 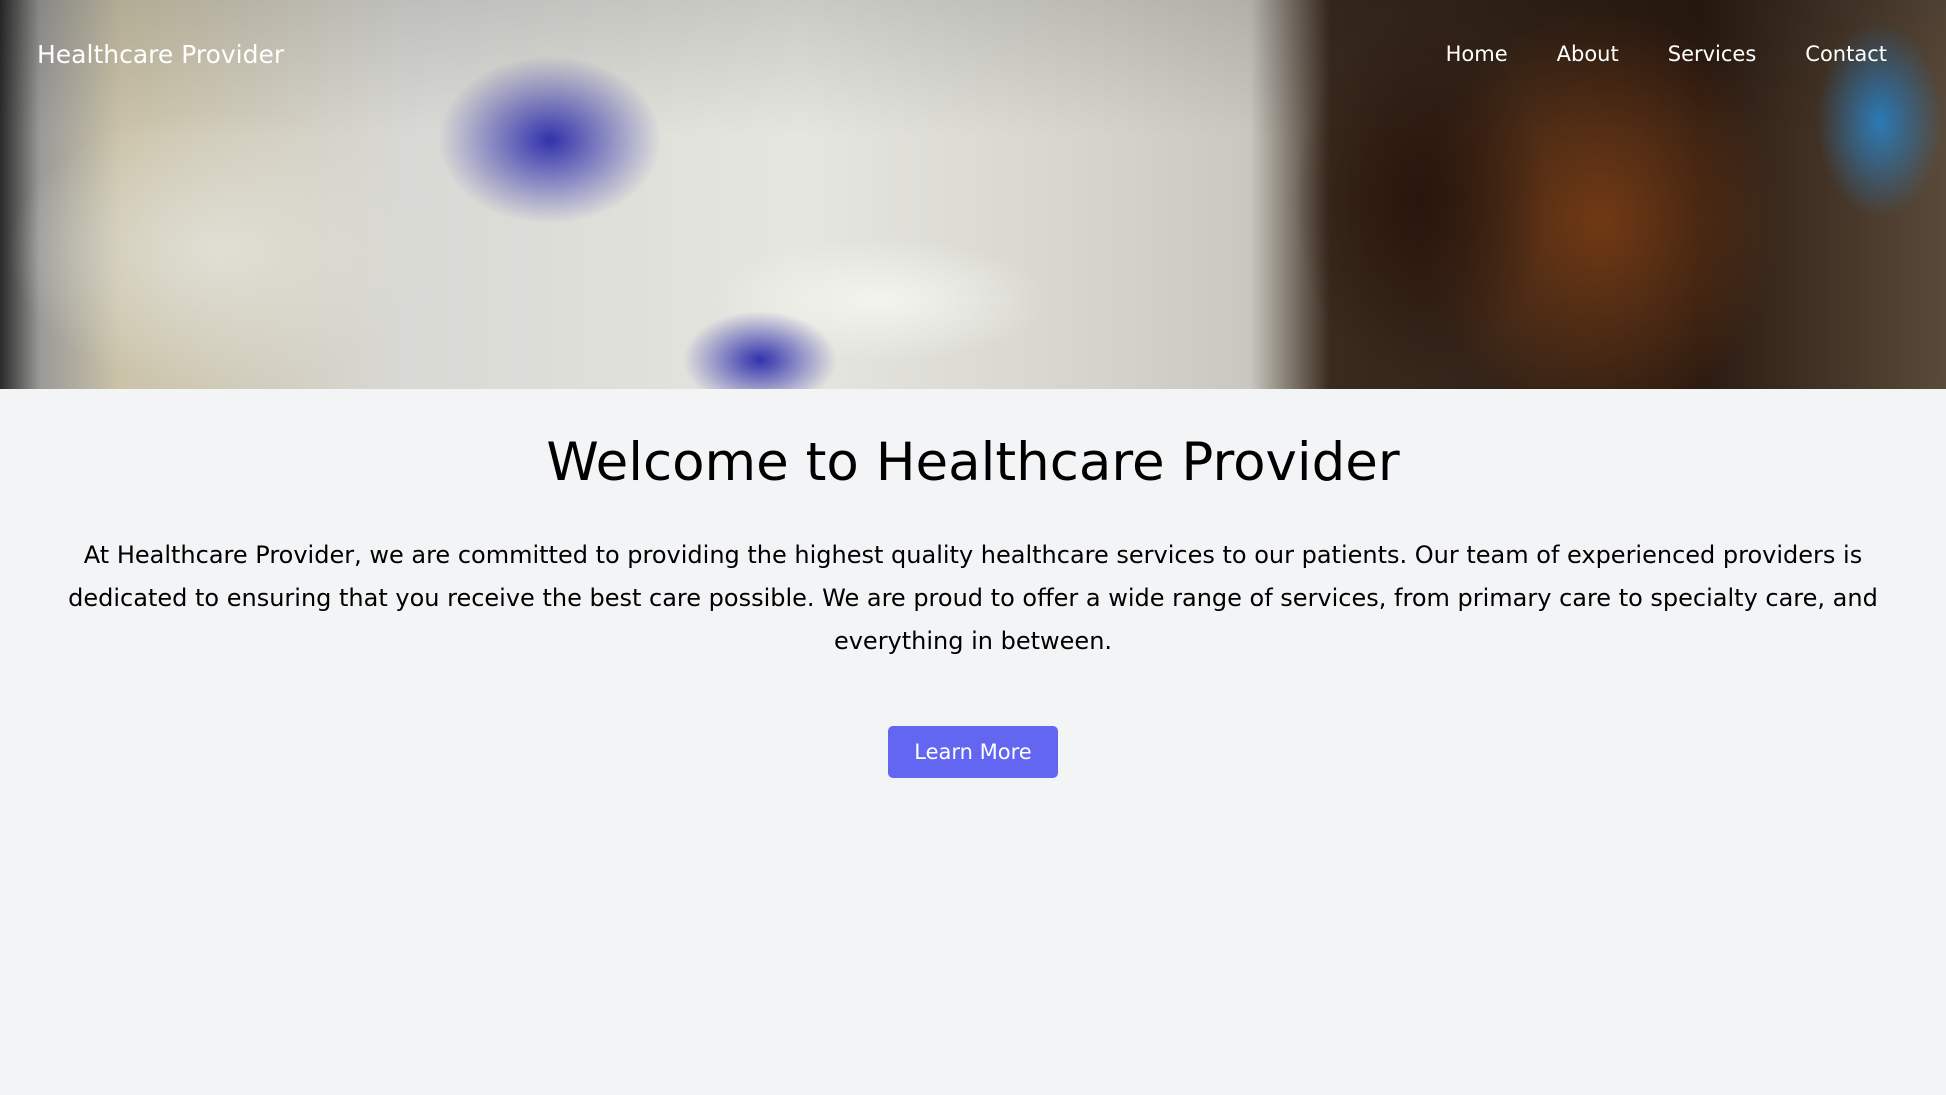 I want to click on nav-link-contact: Contact, so click(x=1846, y=54).